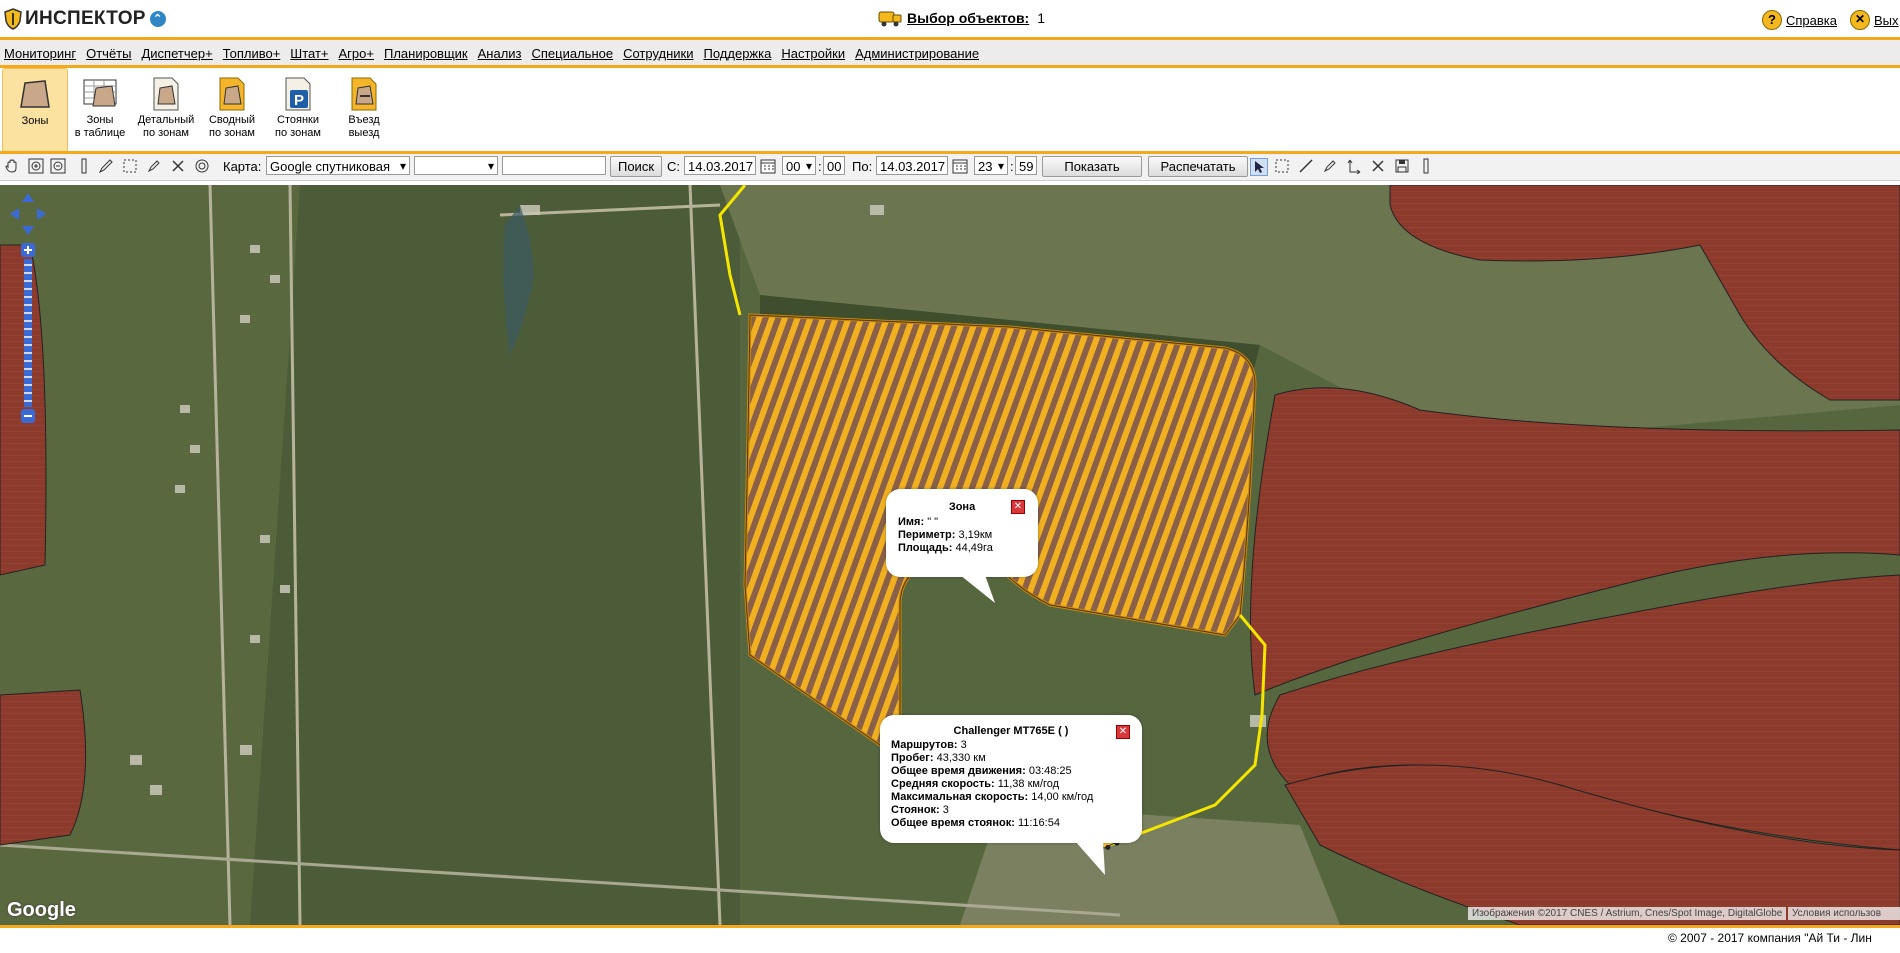 This screenshot has height=953, width=1900. What do you see at coordinates (28, 313) in the screenshot?
I see `zoom-slider` at bounding box center [28, 313].